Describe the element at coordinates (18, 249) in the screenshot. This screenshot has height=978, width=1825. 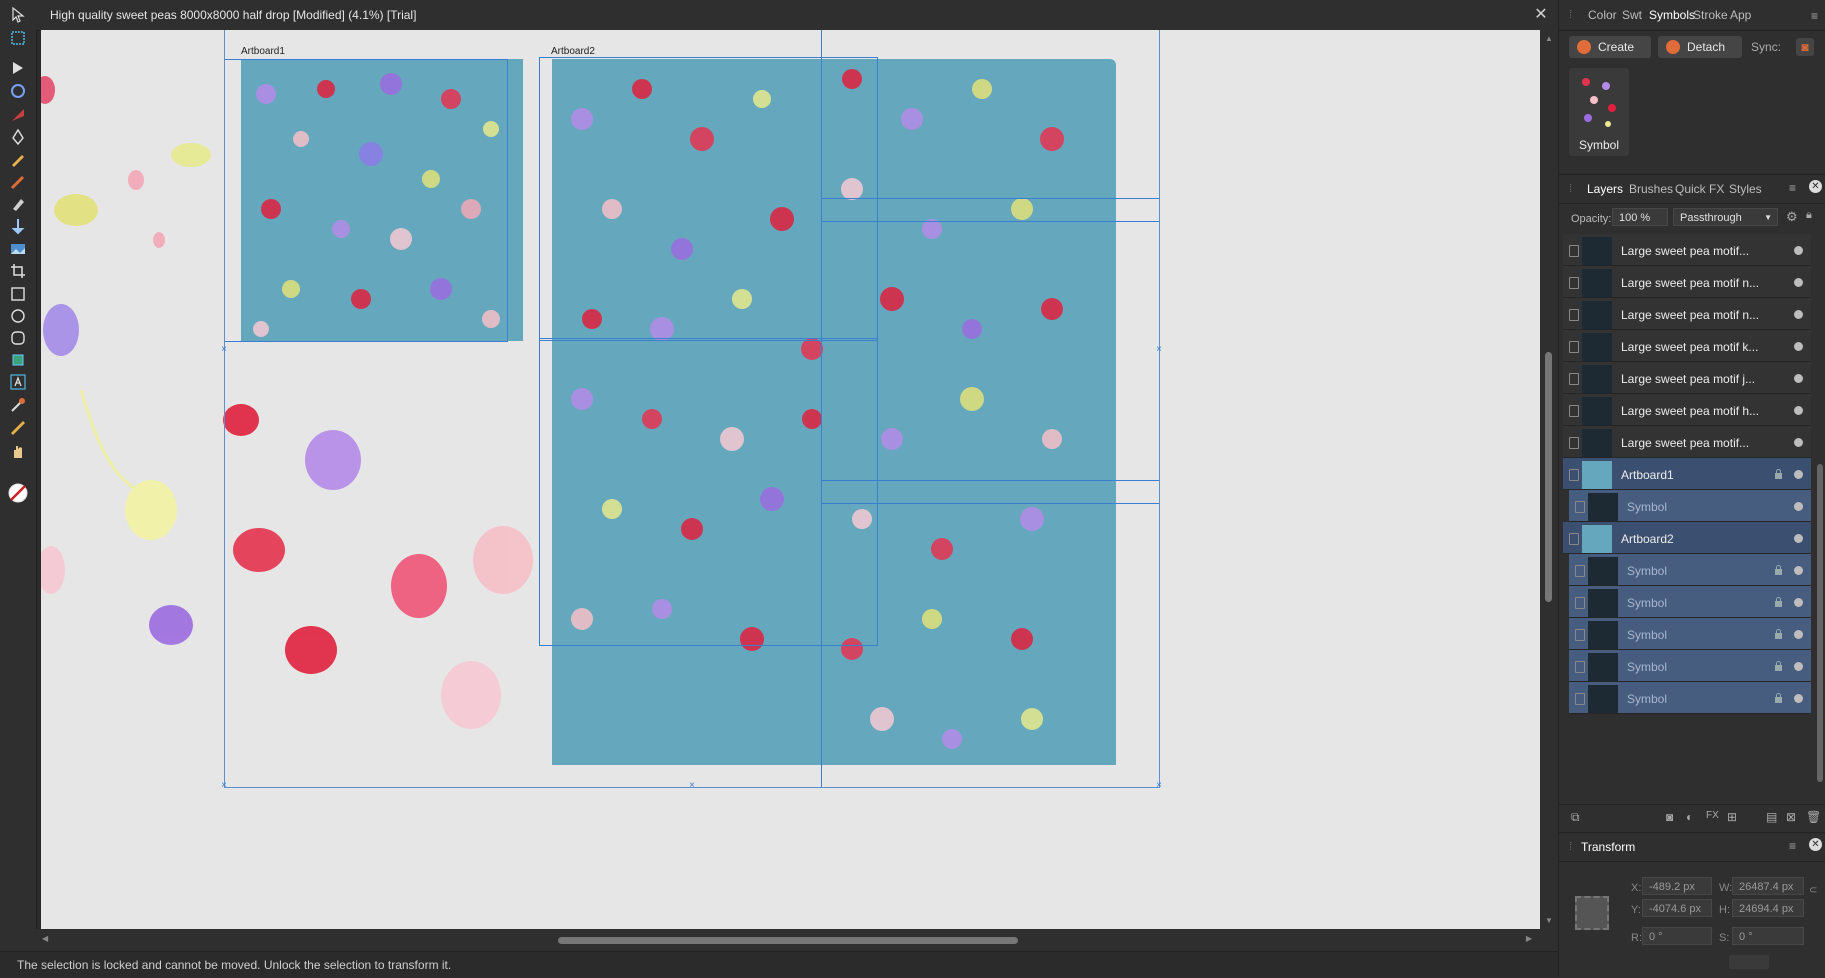
I see `place-image-tool-icon` at that location.